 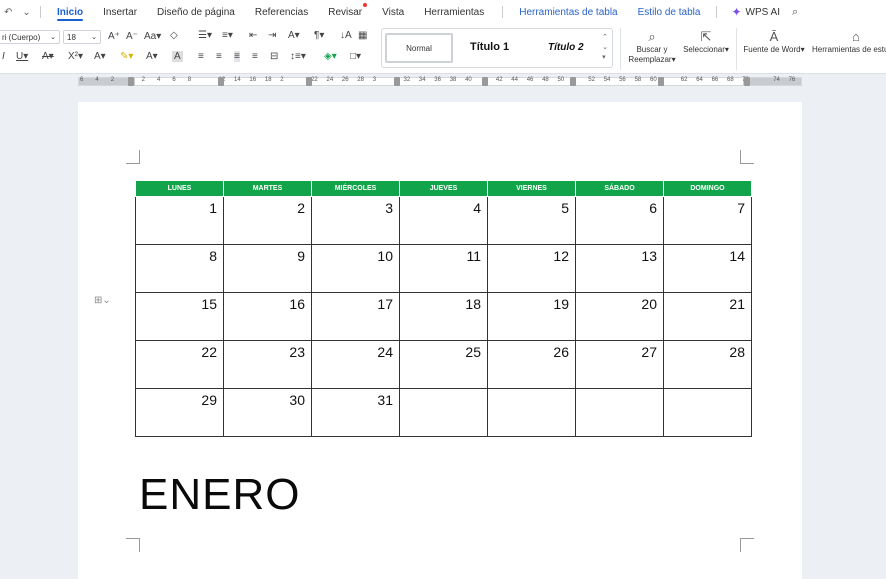 What do you see at coordinates (619, 364) in the screenshot?
I see `calendar-day-cell: 27` at bounding box center [619, 364].